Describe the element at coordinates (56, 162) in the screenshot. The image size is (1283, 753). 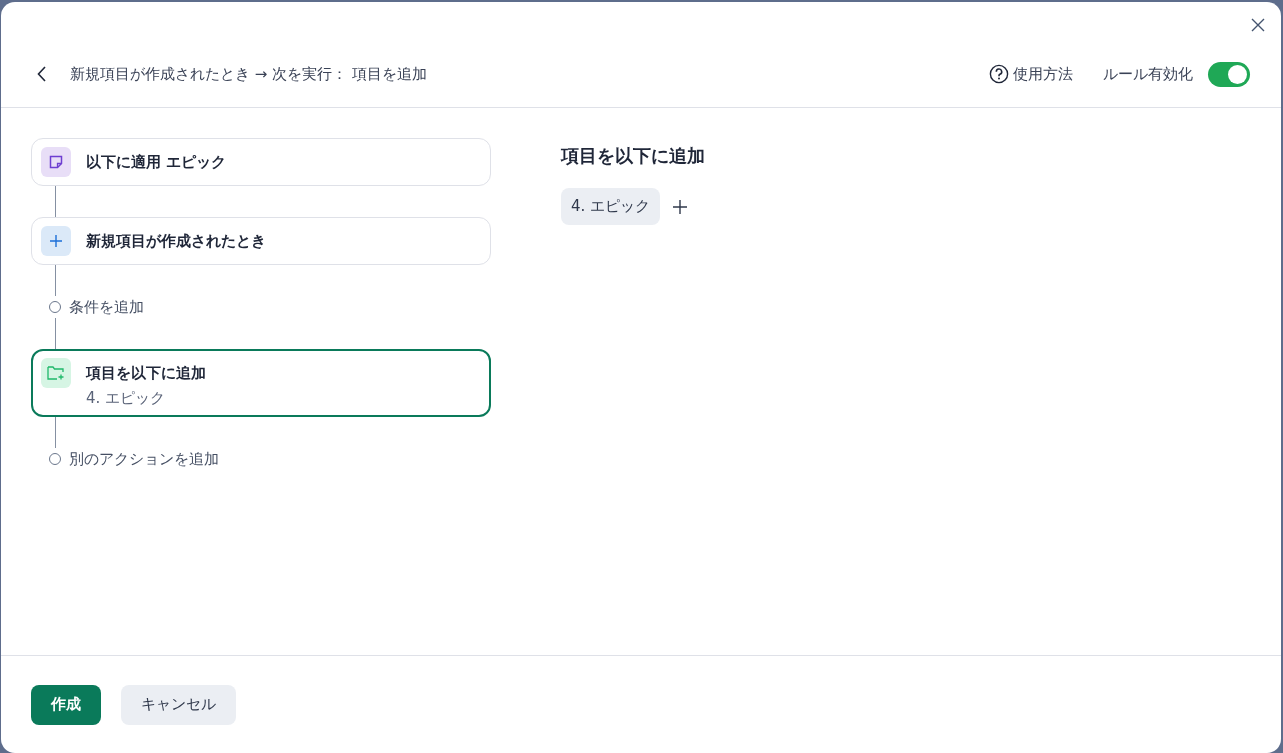
I see `note-icon` at that location.